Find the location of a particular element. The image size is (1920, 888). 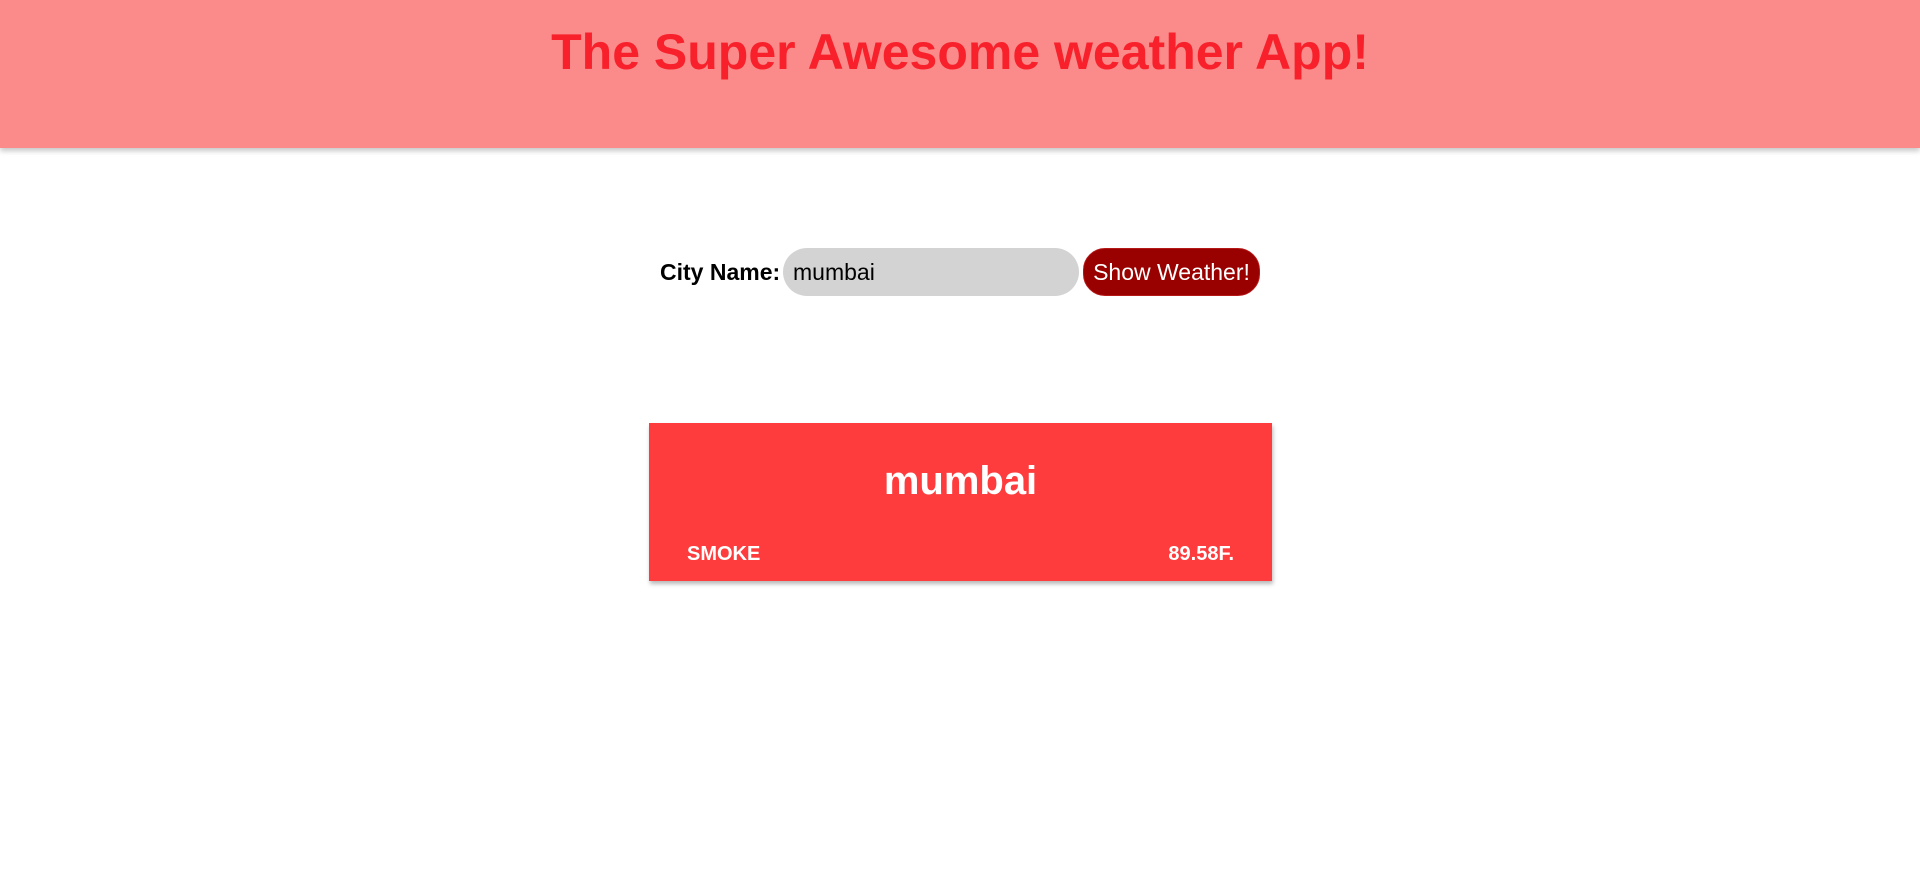

show-weather-button: Show Weather! is located at coordinates (1171, 272).